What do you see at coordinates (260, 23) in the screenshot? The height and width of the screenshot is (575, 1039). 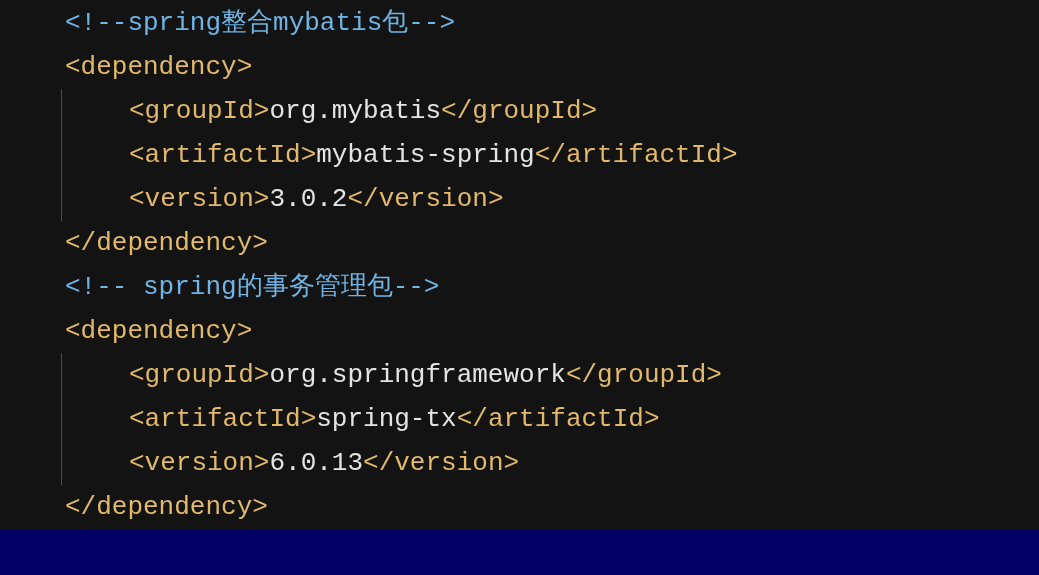 I see `code-line: <!--spring整合mybatis包-->` at bounding box center [260, 23].